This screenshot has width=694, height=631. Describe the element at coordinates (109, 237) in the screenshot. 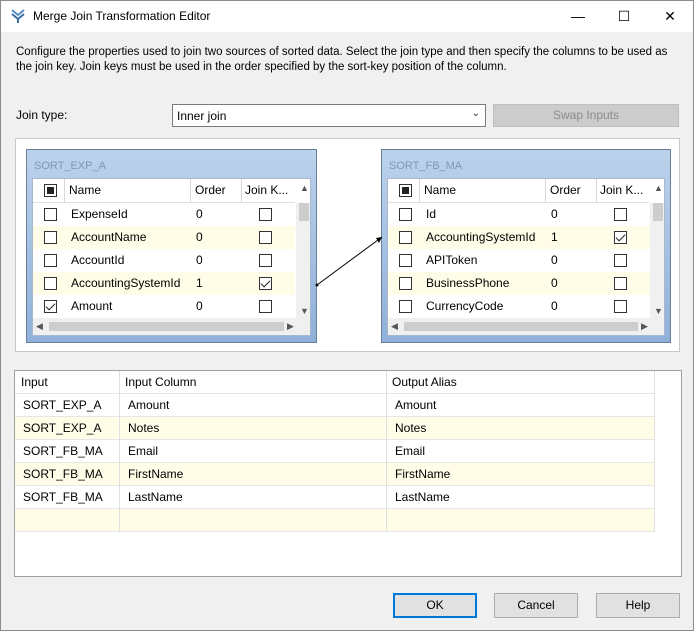

I see `left-column-name: AccountName` at that location.